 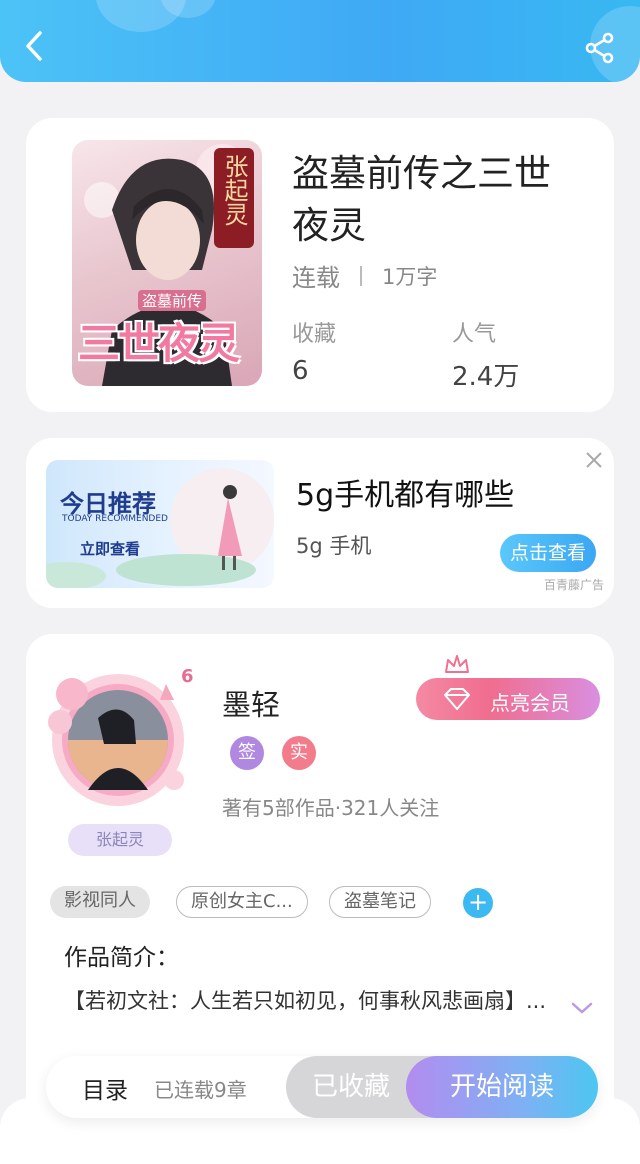 What do you see at coordinates (300, 371) in the screenshot?
I see `favorites-value: 6` at bounding box center [300, 371].